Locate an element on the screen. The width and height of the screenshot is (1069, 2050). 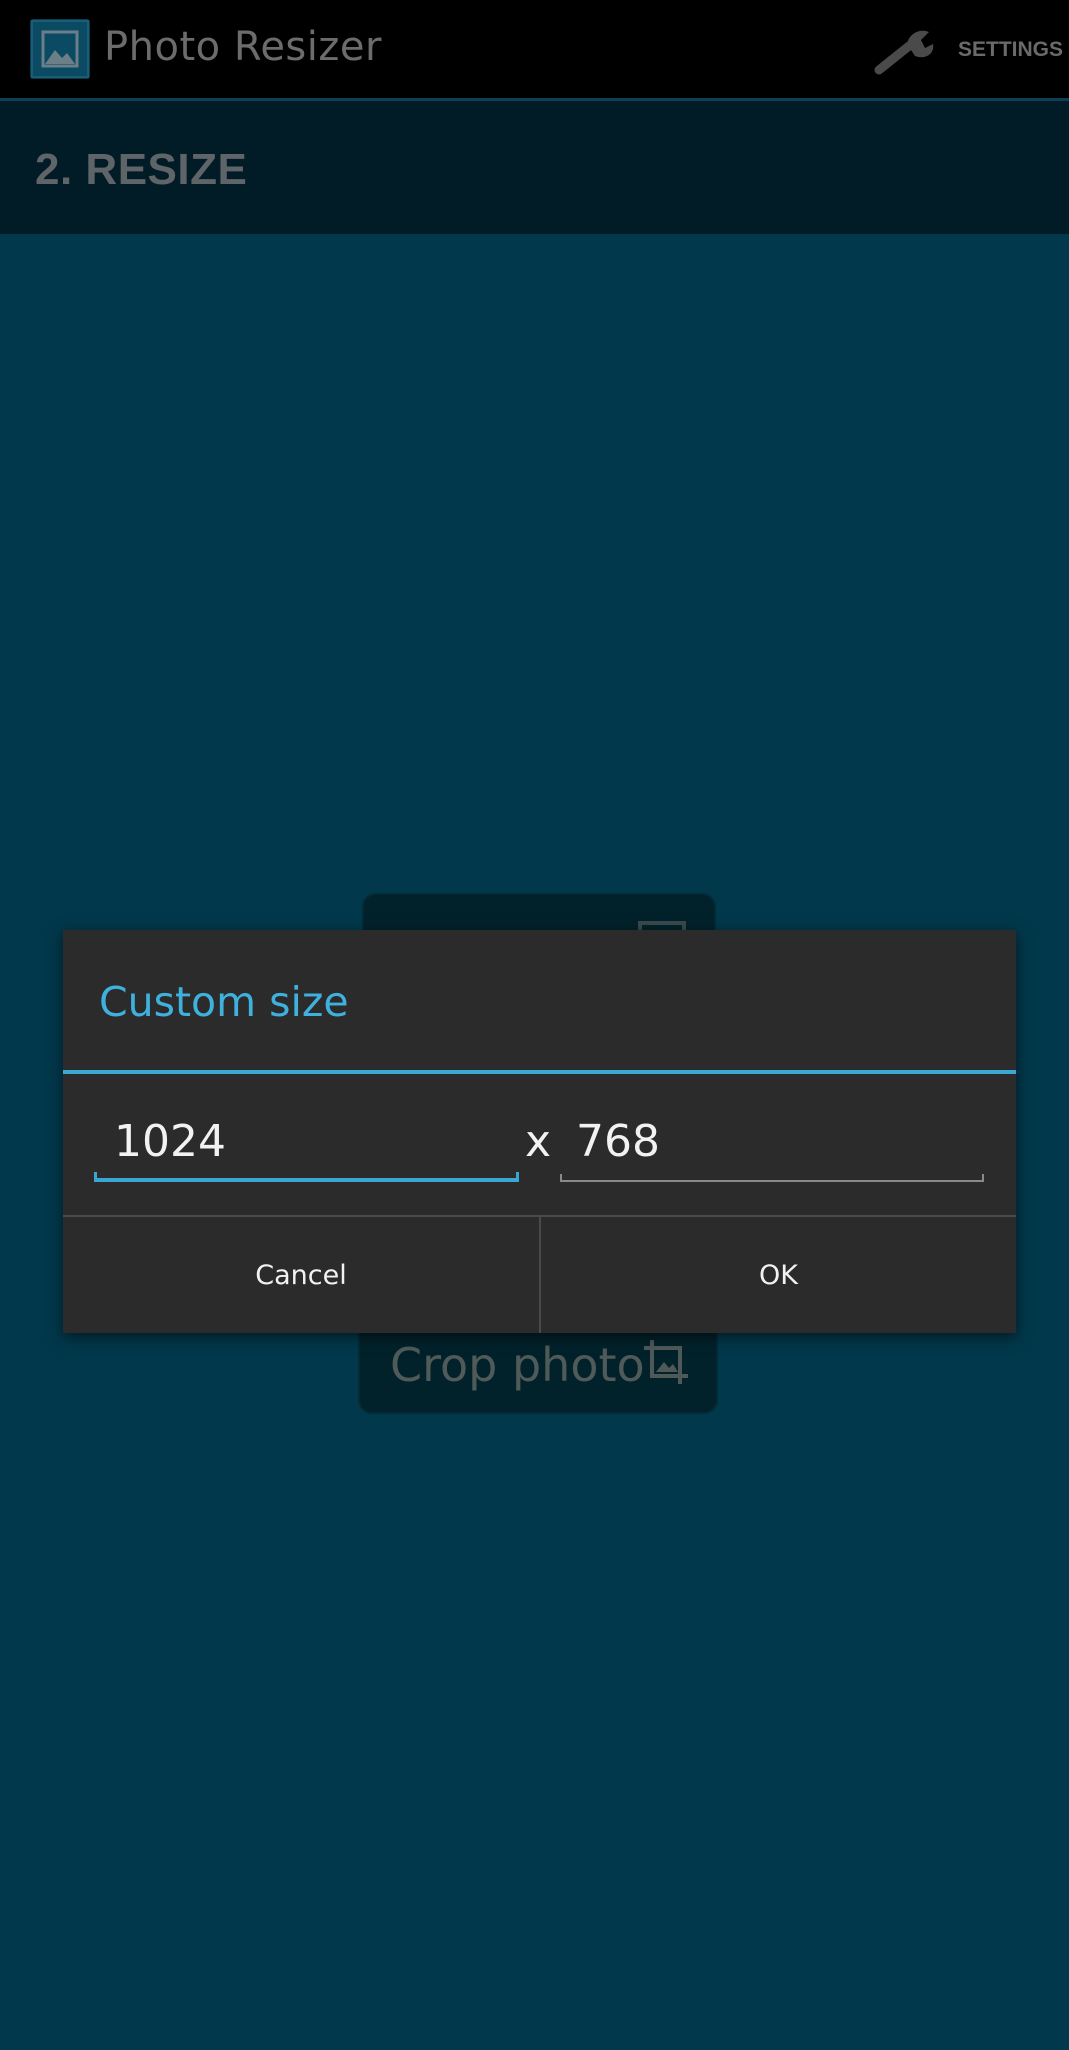
wrench-icon is located at coordinates (904, 52).